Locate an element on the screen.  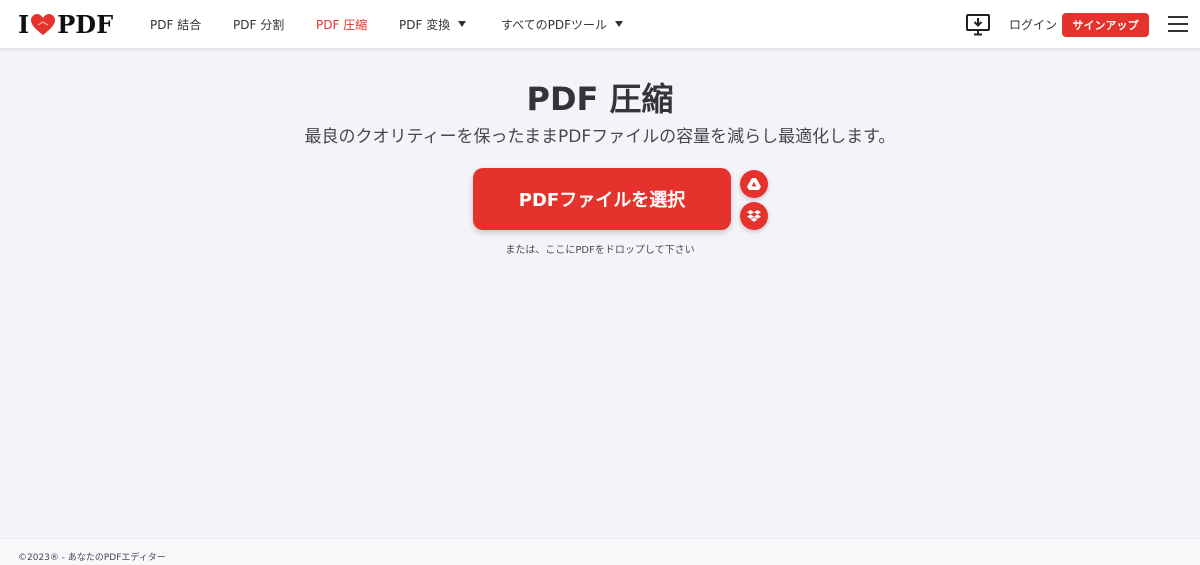
signup-button: サインアップ is located at coordinates (1105, 25).